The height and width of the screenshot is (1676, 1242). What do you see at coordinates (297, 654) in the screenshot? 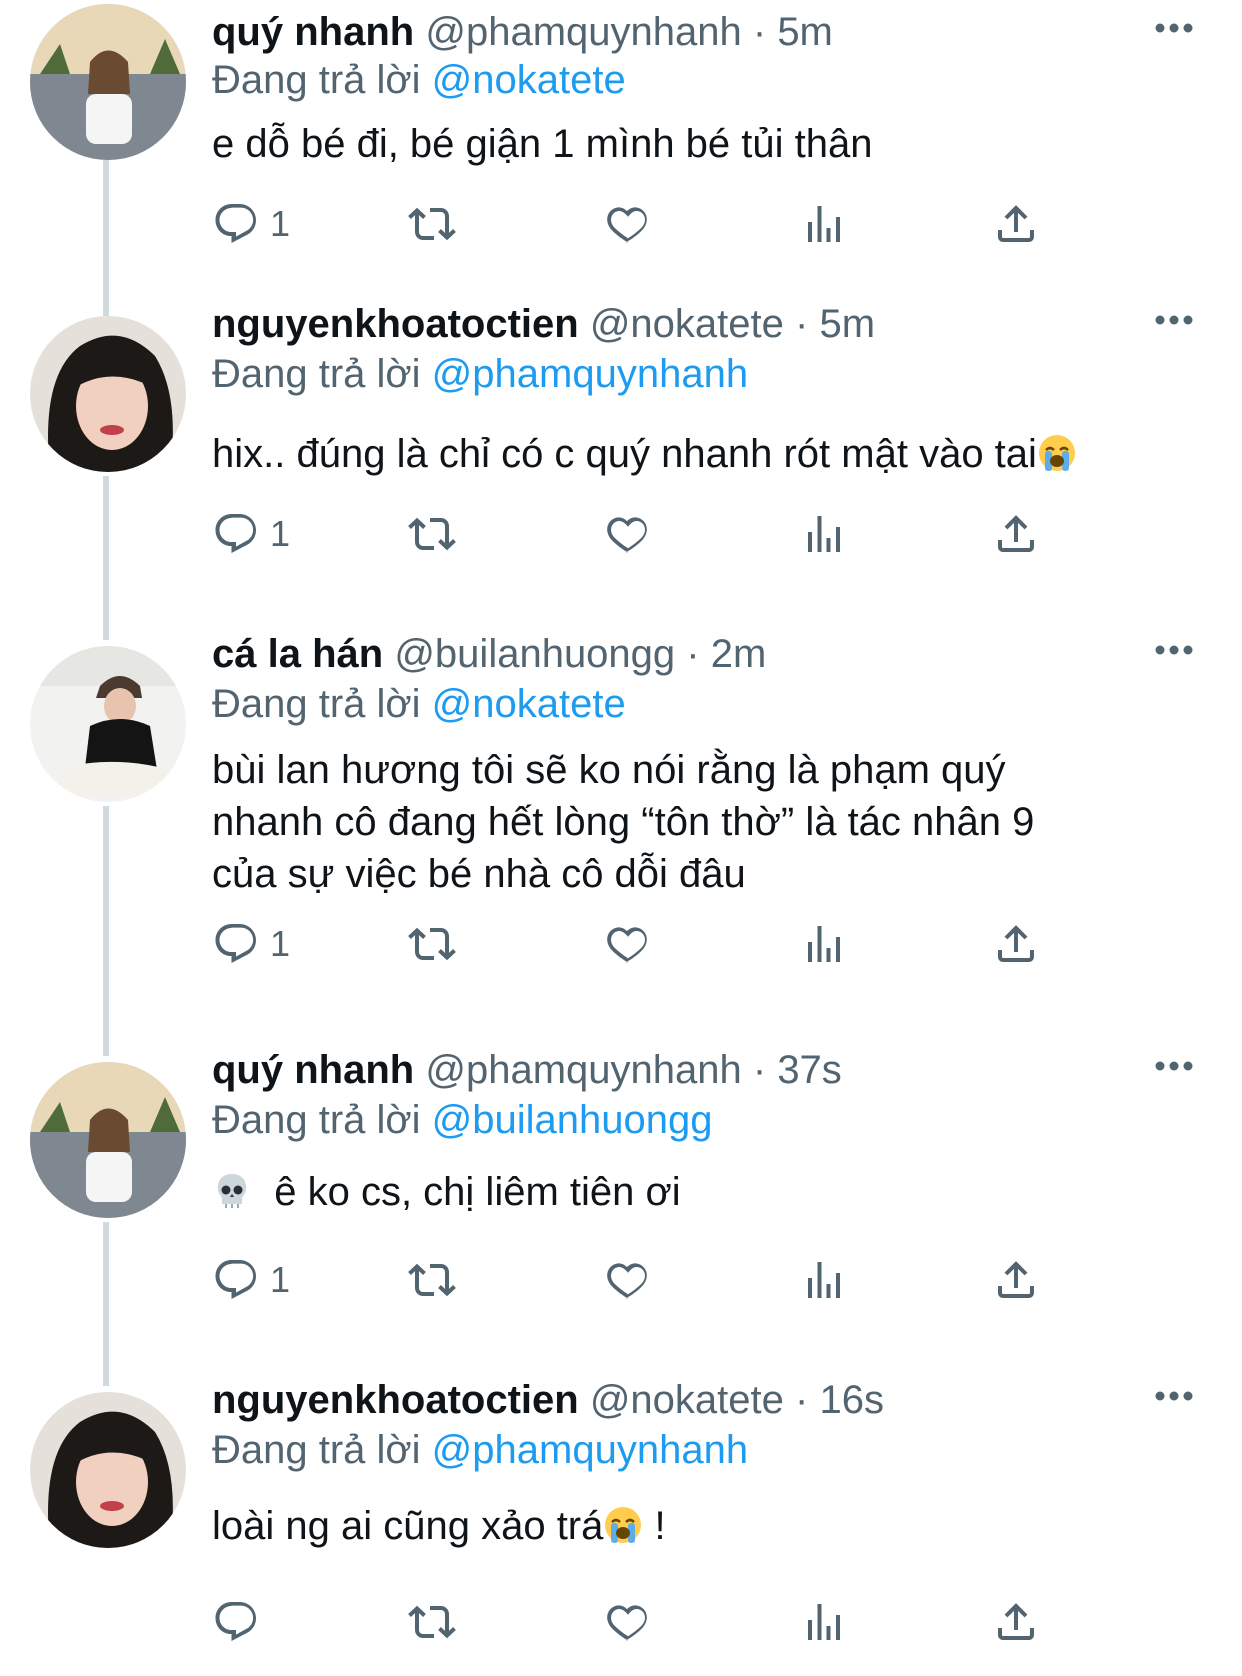
I see `display-name: cá la hán` at bounding box center [297, 654].